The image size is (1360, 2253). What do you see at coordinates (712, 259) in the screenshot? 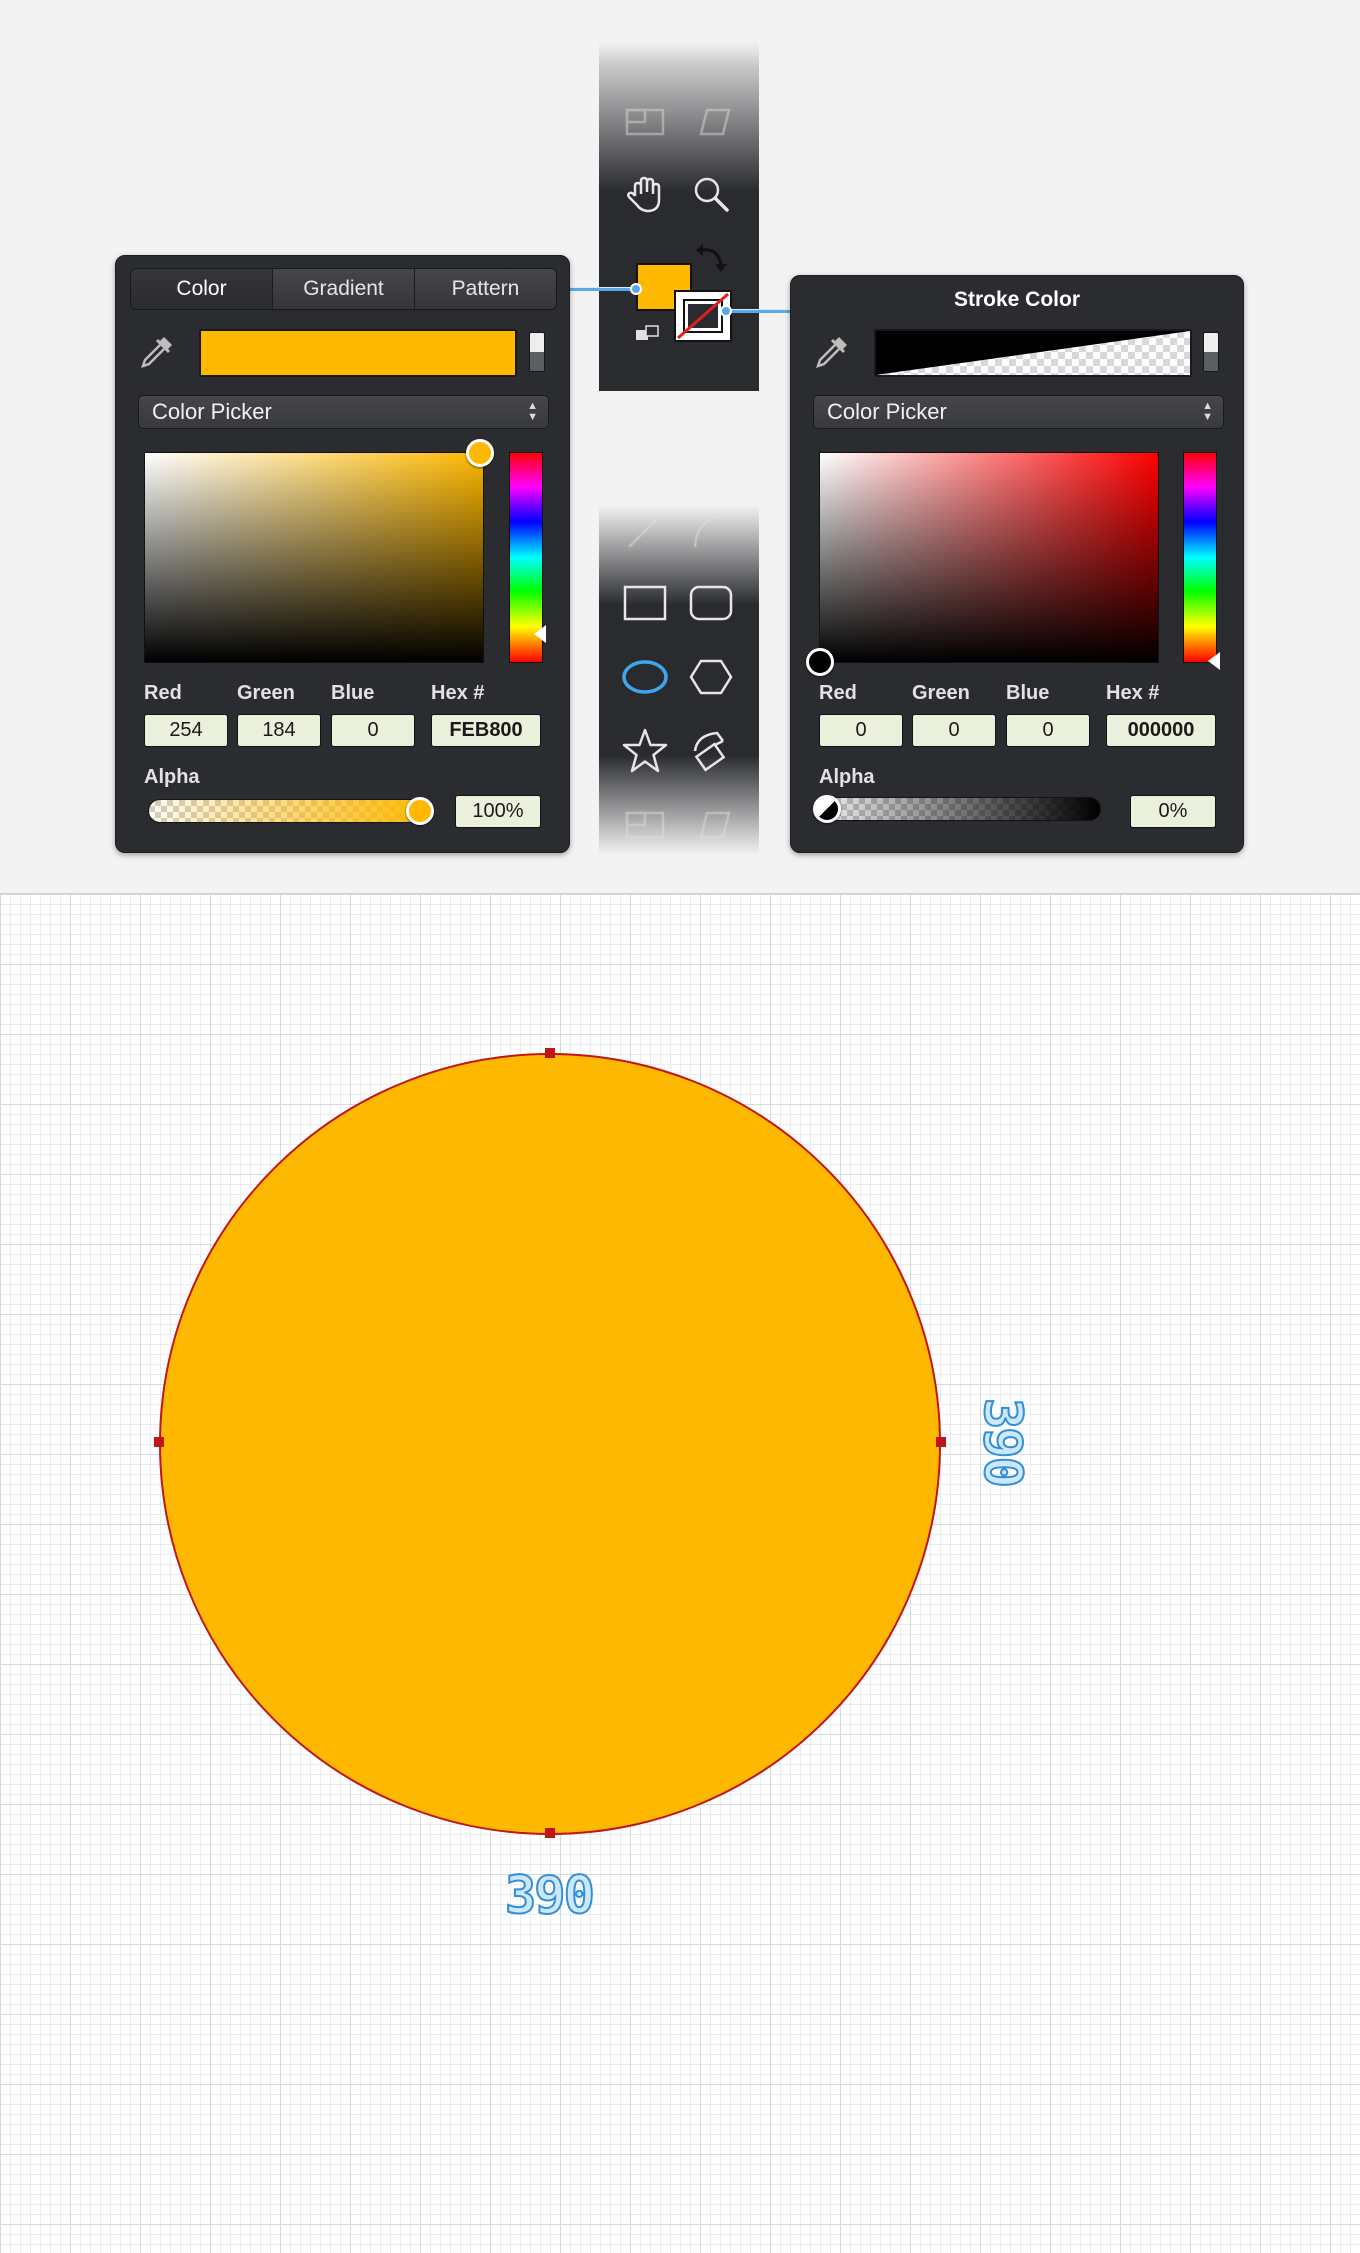
I see `swap-colors-icon` at bounding box center [712, 259].